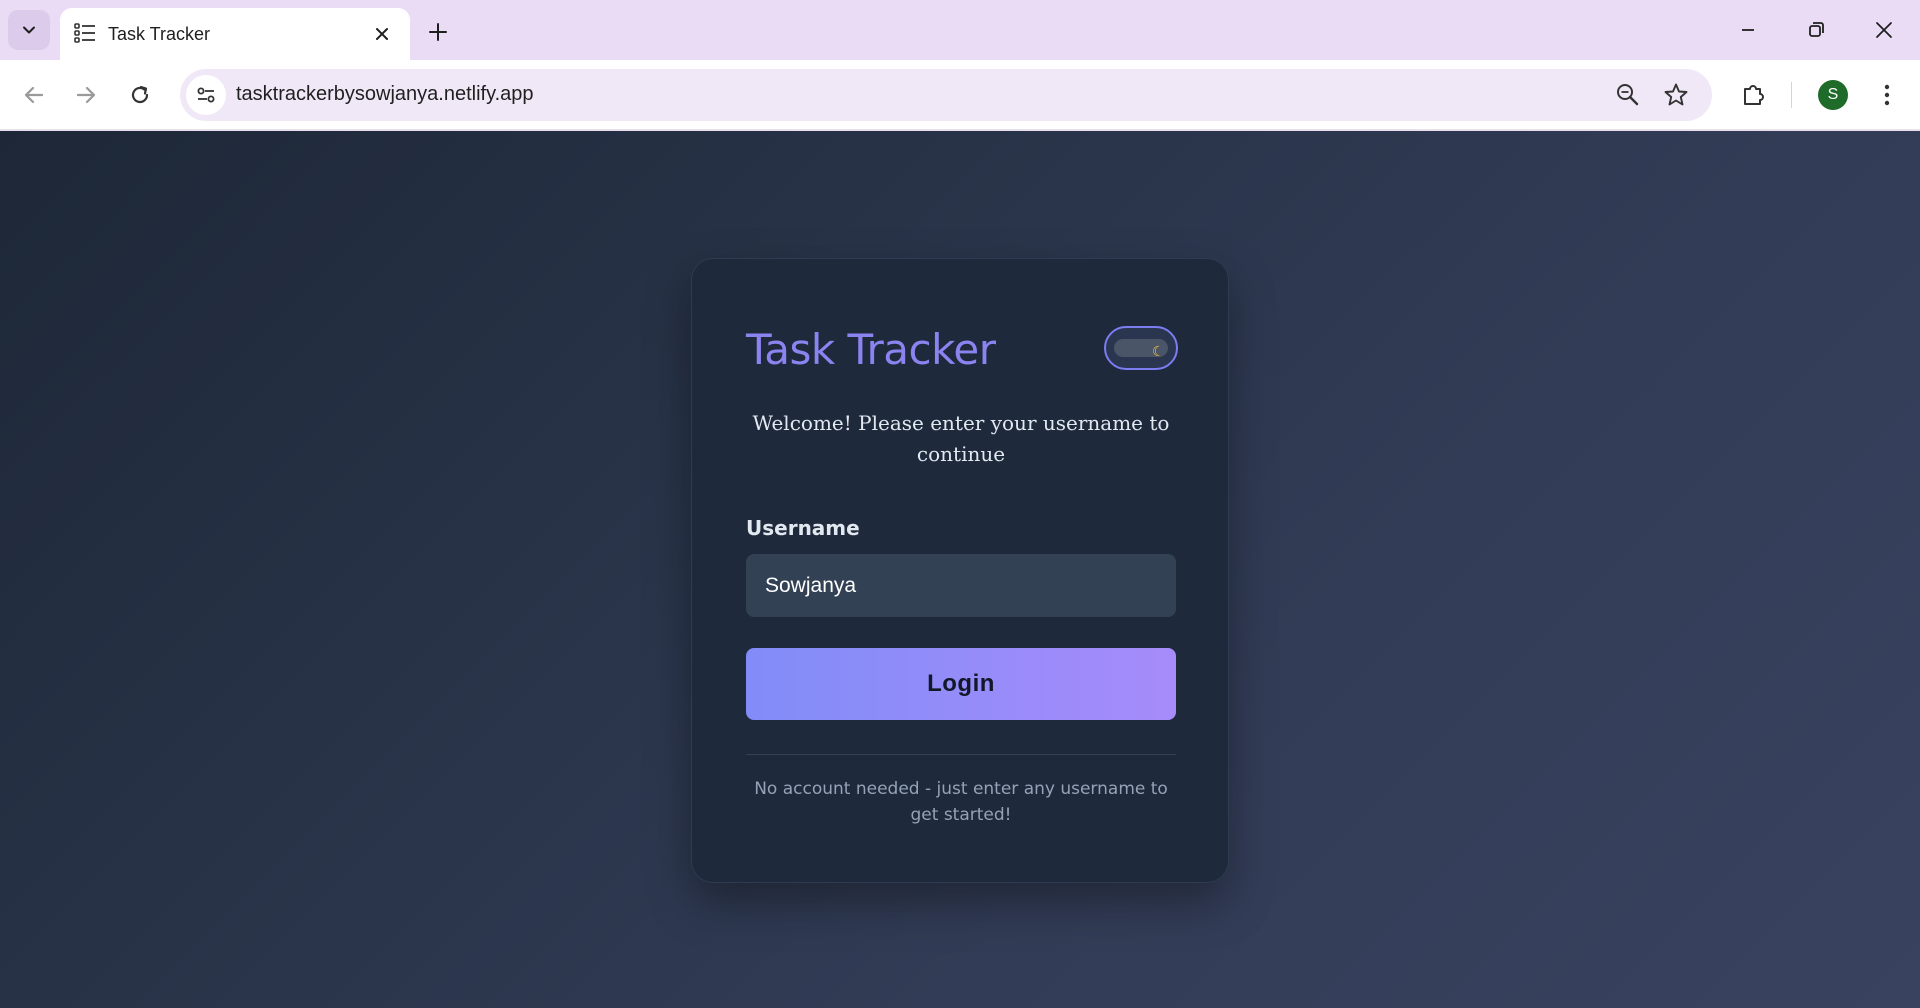  Describe the element at coordinates (385, 94) in the screenshot. I see `url-text: tasktrackerbysowjanya.netlify.app` at that location.